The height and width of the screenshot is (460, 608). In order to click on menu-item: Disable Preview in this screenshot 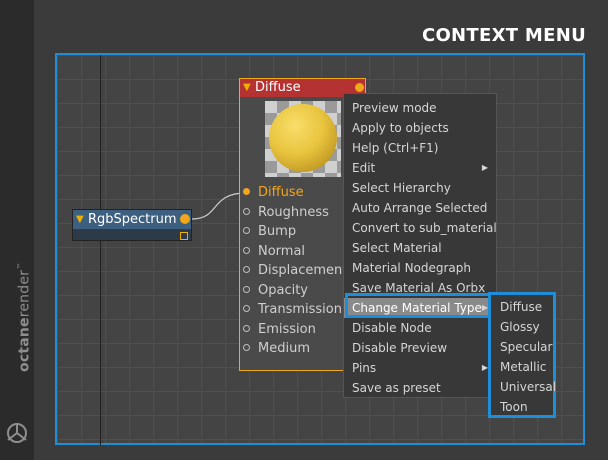, I will do `click(420, 348)`.